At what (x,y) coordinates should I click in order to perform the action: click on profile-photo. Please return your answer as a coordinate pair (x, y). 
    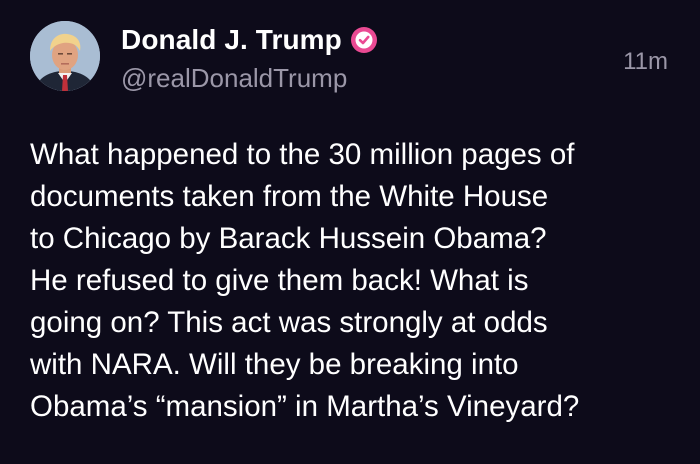
    Looking at the image, I should click on (65, 56).